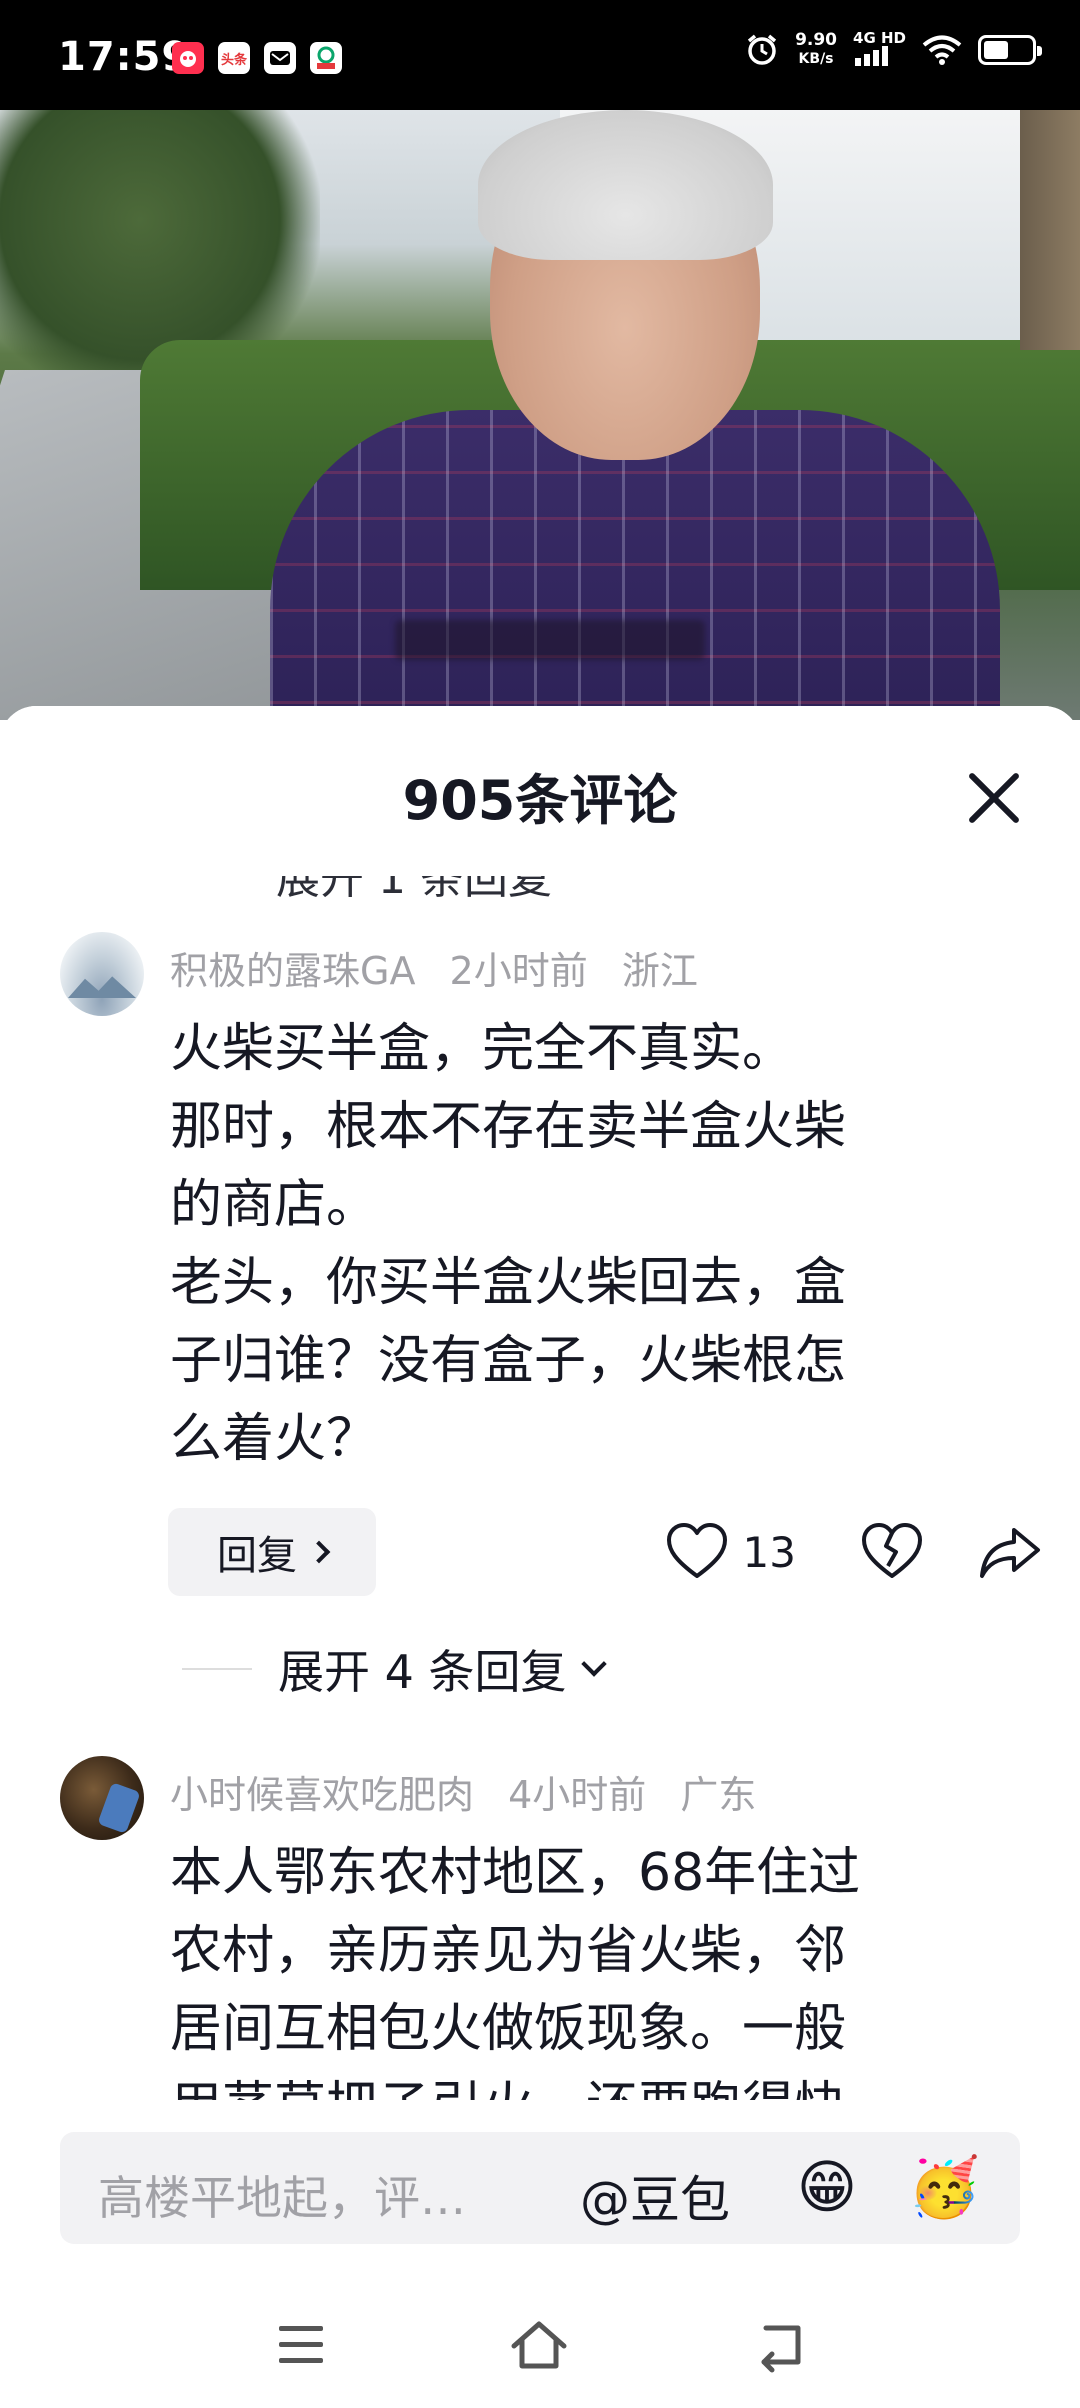  I want to click on reply-button: 回复, so click(272, 1552).